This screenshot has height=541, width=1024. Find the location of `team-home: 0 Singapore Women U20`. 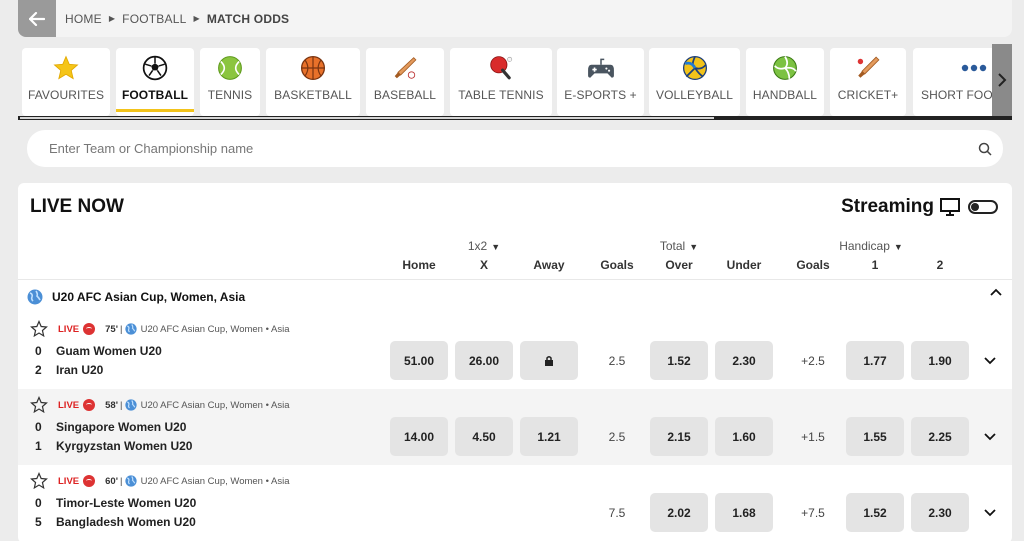

team-home: 0 Singapore Women U20 is located at coordinates (110, 427).